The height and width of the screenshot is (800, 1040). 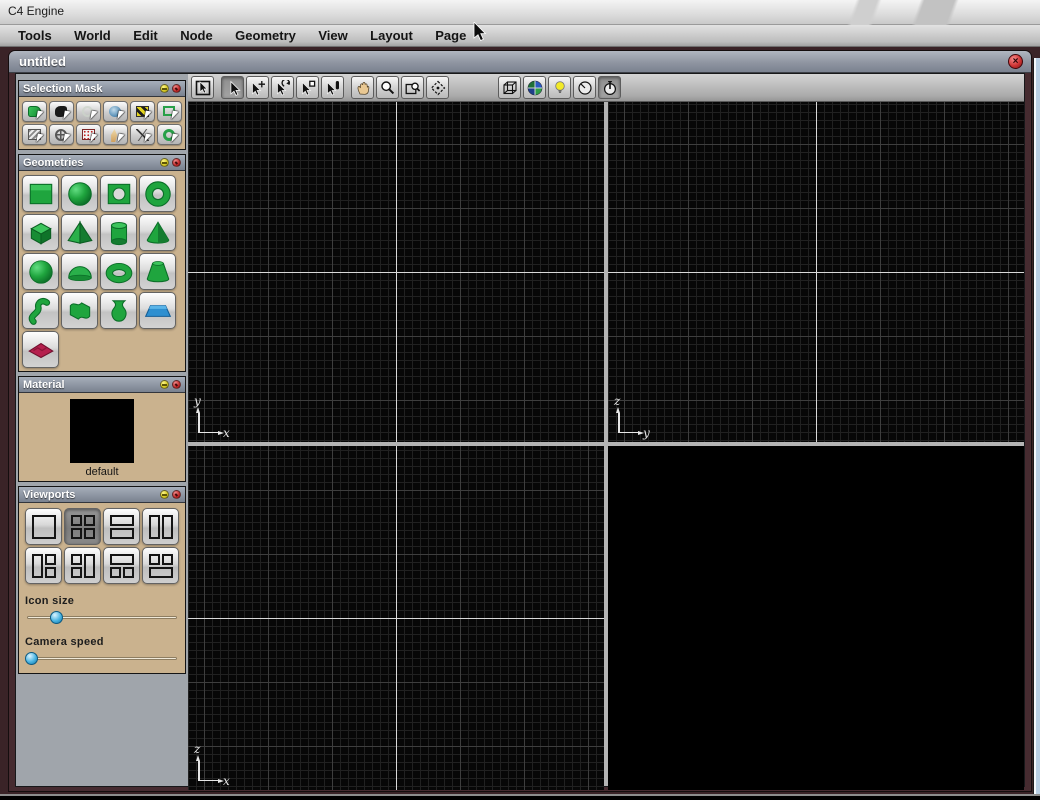 I want to click on layout-pane-top-split-bottom-button, so click(x=121, y=565).